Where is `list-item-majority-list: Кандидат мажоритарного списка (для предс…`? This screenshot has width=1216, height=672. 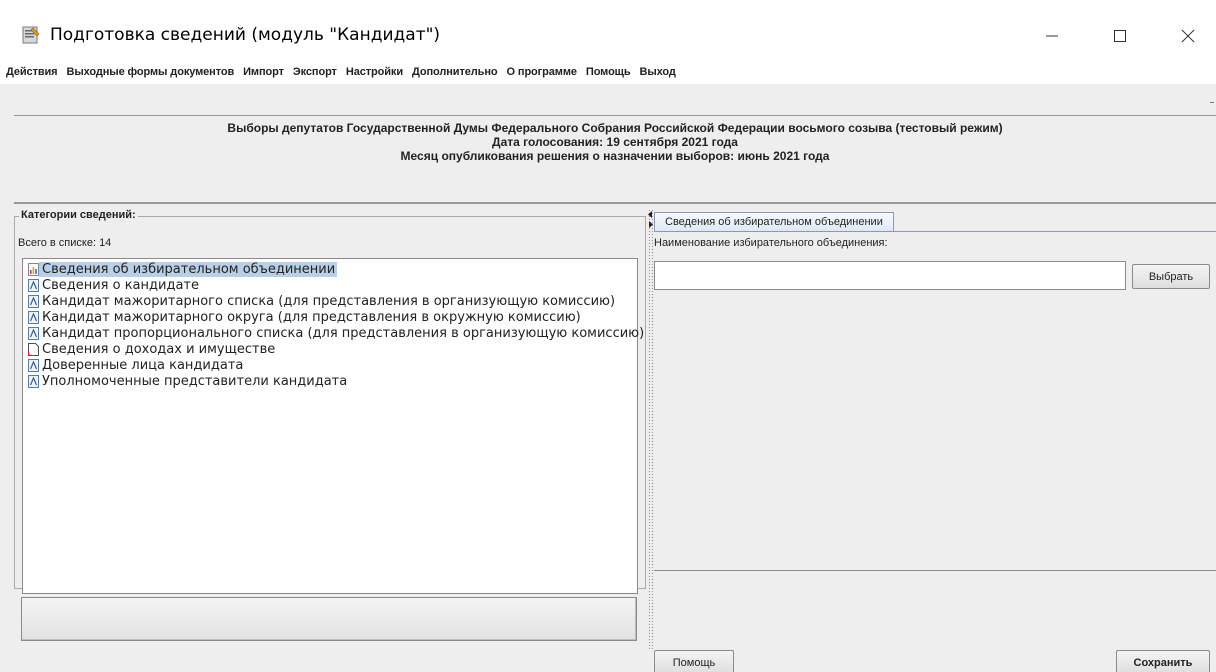
list-item-majority-list: Кандидат мажоритарного списка (для предс… is located at coordinates (322, 301).